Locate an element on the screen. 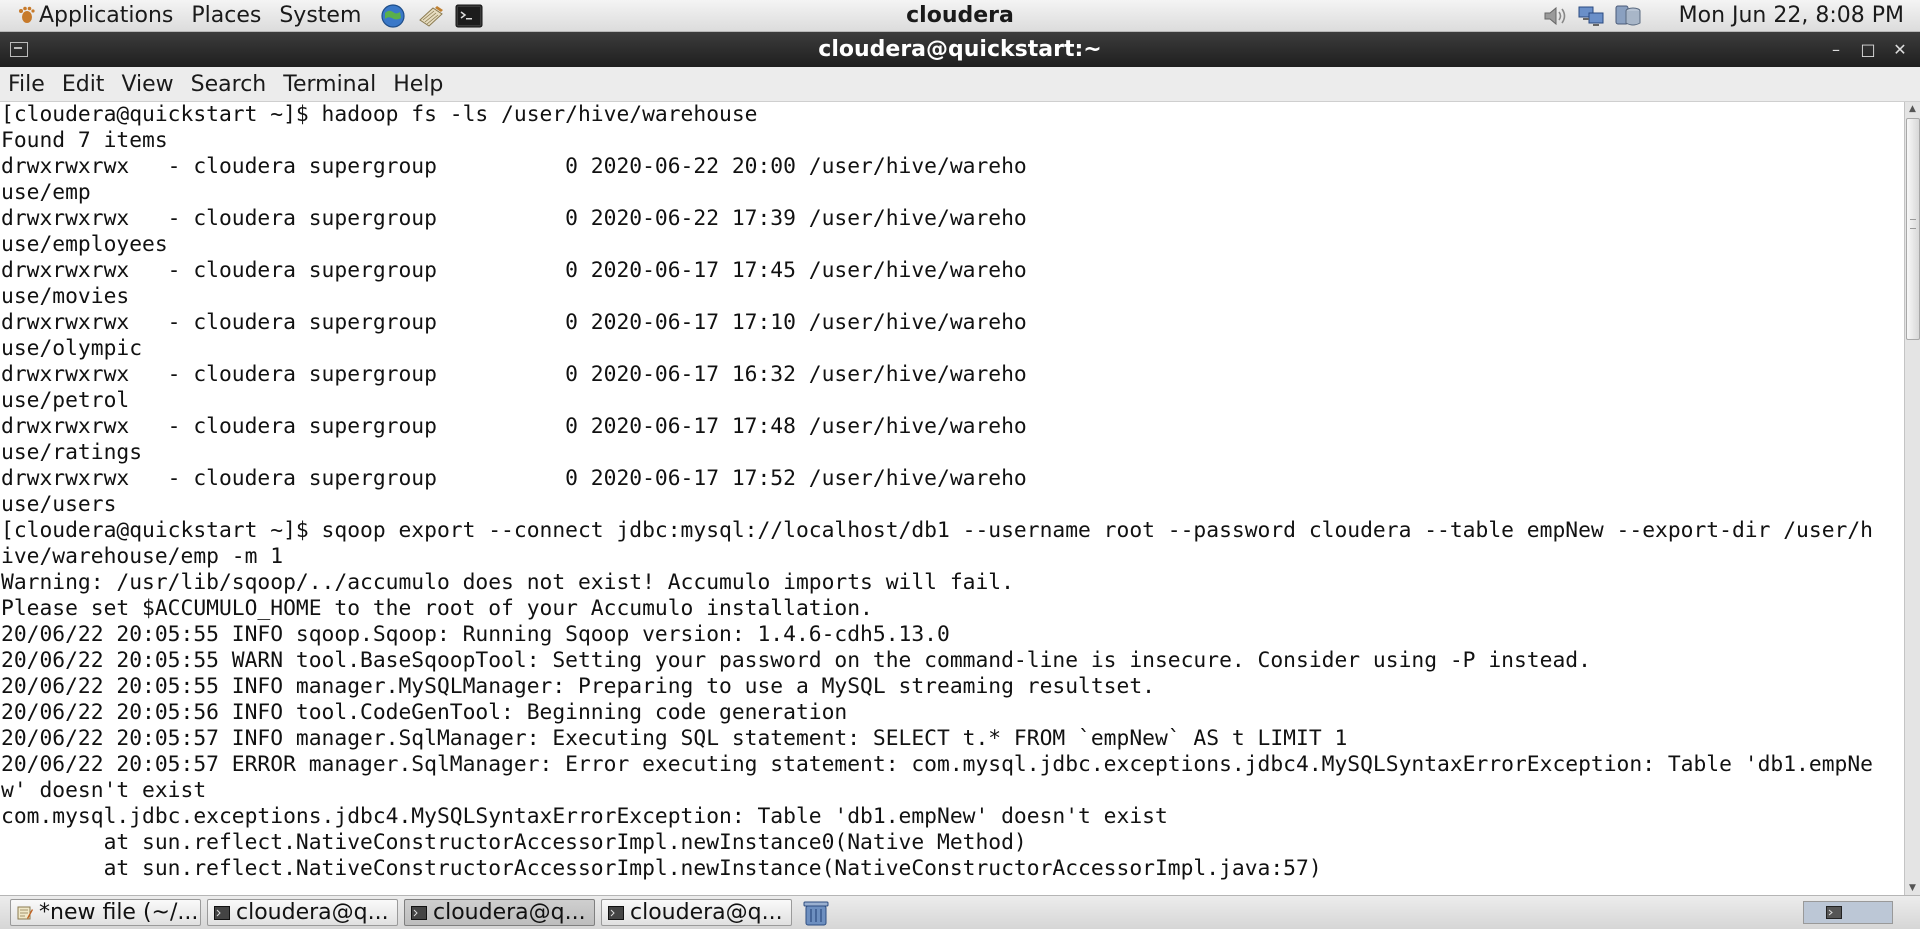  menu-terminal: Terminal is located at coordinates (330, 84).